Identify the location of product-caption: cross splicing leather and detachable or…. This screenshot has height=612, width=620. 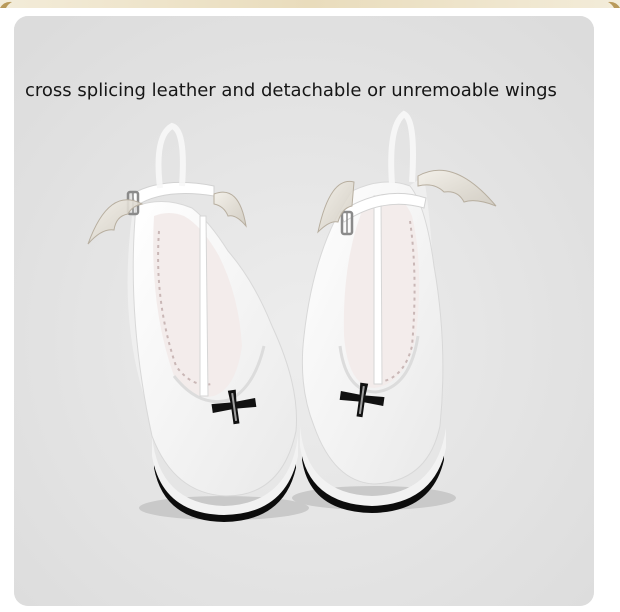
(291, 90).